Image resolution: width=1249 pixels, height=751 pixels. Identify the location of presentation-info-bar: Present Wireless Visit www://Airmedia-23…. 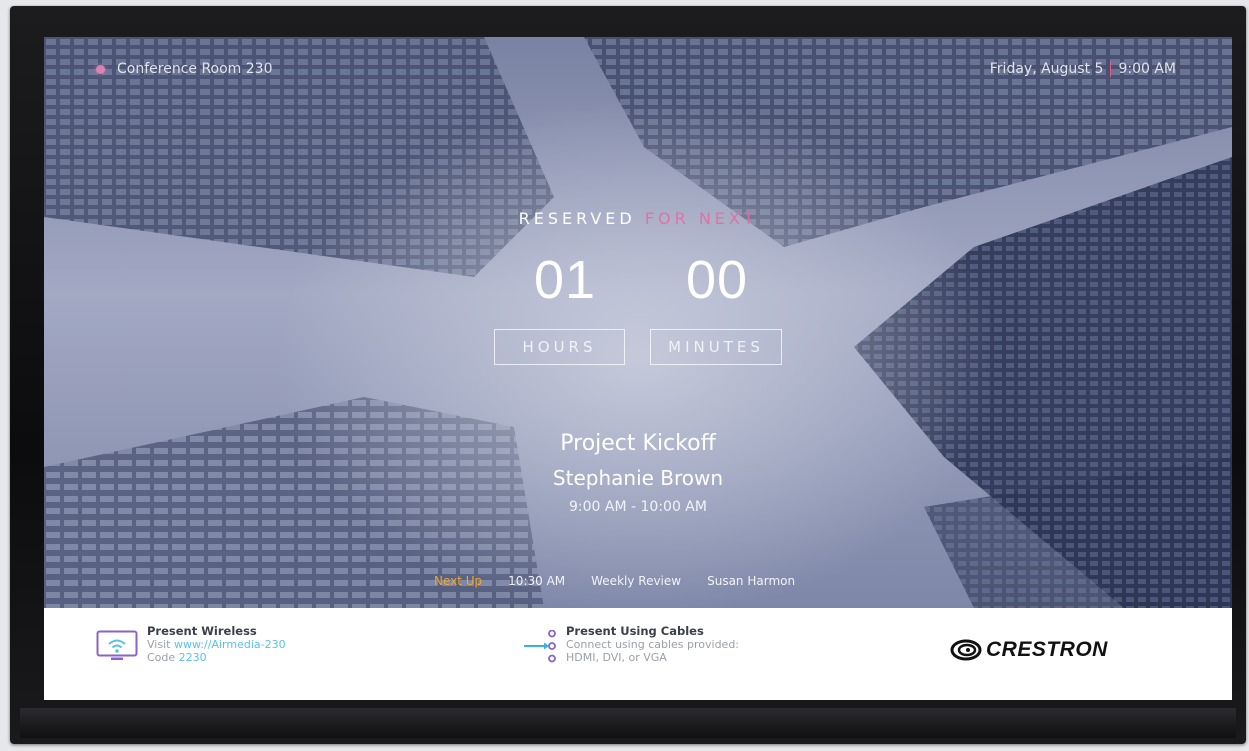
(638, 654).